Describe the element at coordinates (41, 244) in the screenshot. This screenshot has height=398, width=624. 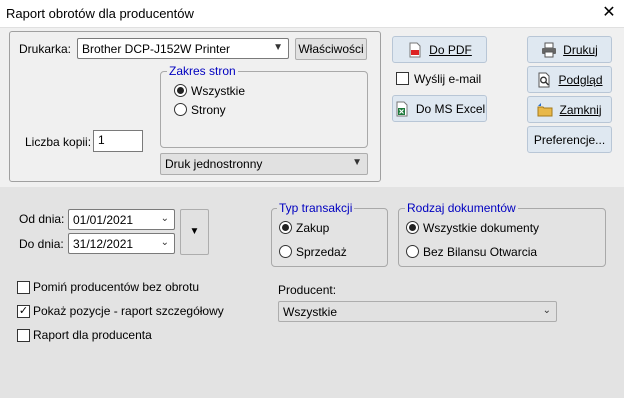
I see `date-to-label: Do dnia:` at that location.